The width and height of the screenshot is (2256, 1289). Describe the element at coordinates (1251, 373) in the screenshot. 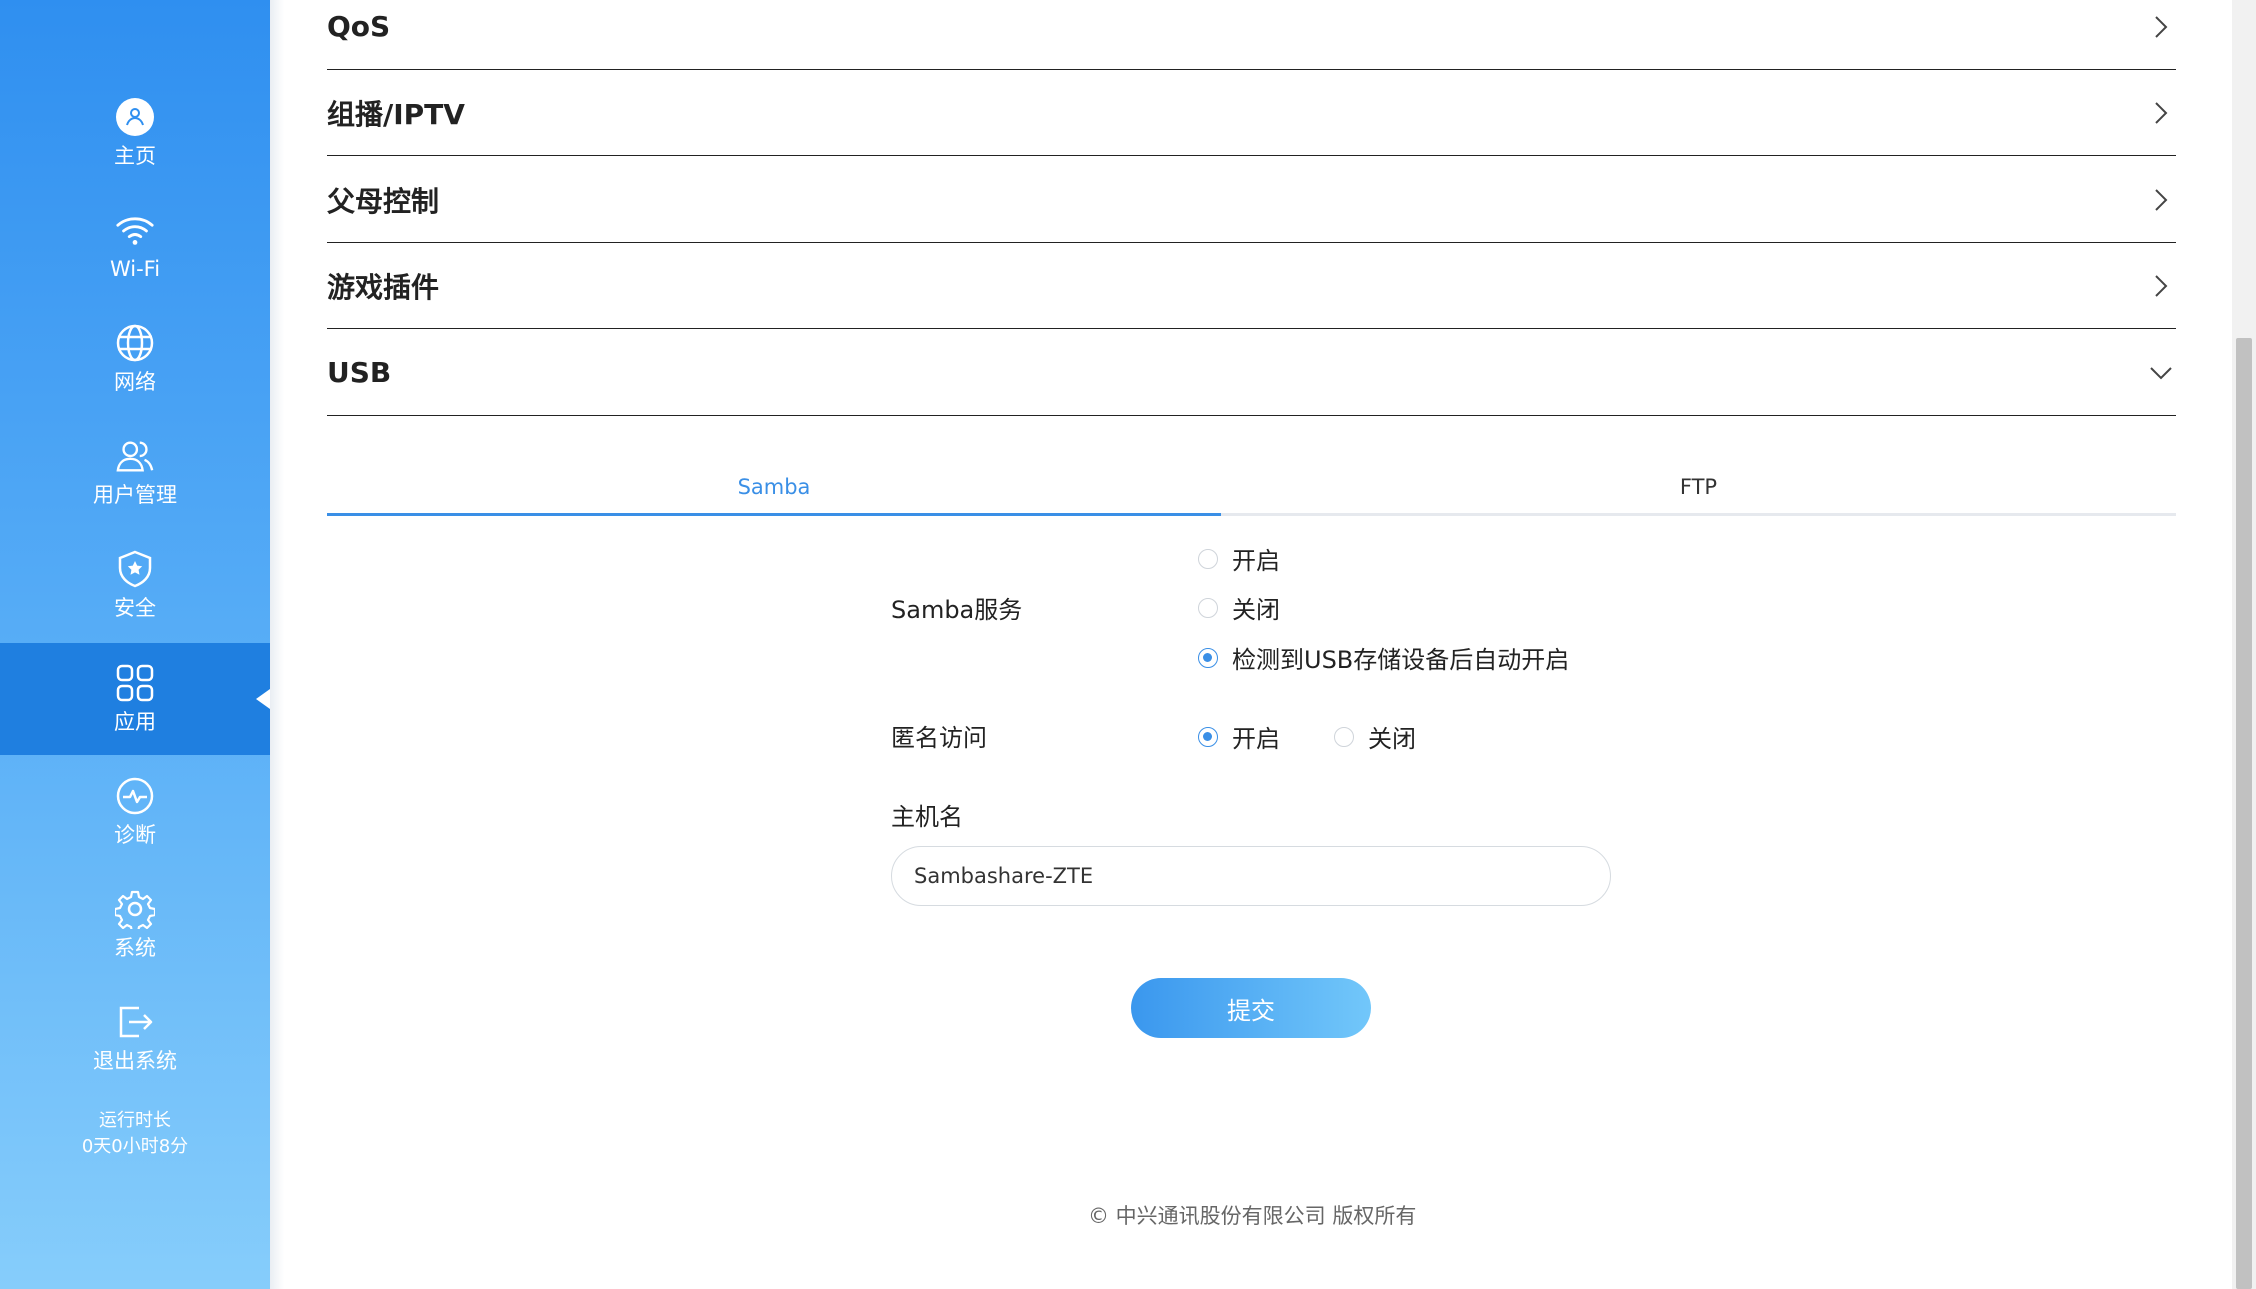

I see `section-usb: USB` at that location.